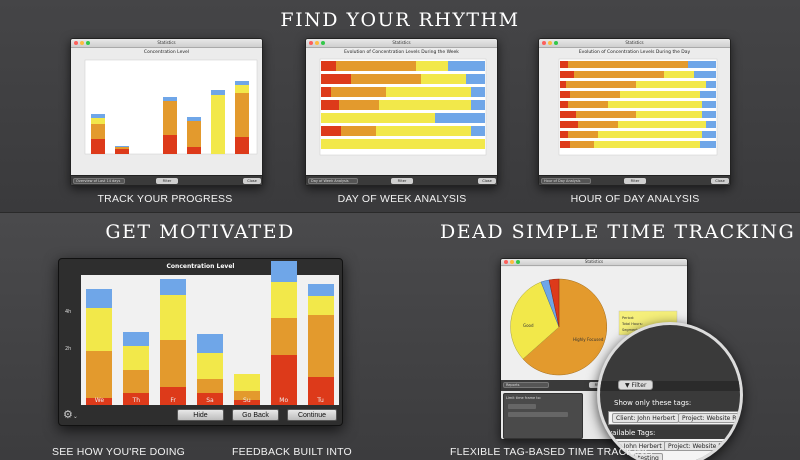 Image resolution: width=800 pixels, height=460 pixels. I want to click on row-h1, so click(638, 64).